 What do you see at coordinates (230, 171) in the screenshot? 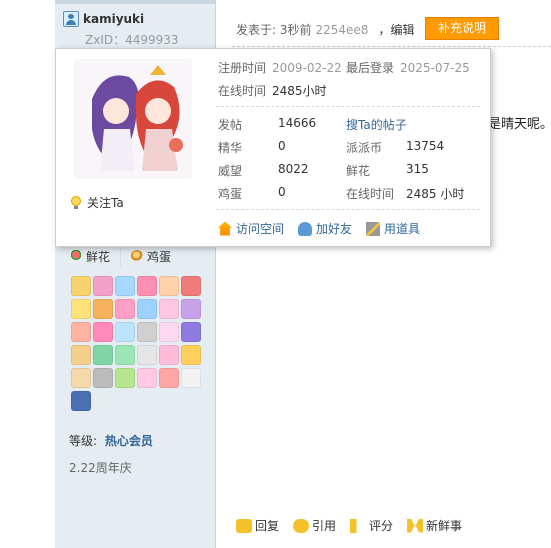
I see `prestige-label: 威望` at bounding box center [230, 171].